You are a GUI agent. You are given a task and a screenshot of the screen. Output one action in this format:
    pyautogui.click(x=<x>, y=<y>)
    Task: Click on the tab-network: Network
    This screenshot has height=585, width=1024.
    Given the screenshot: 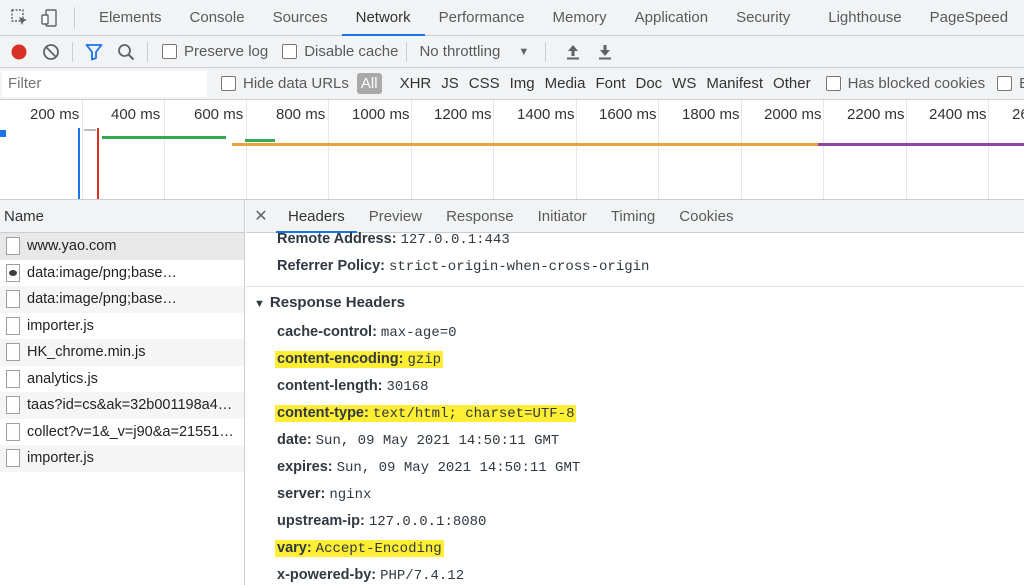 What is the action you would take?
    pyautogui.click(x=383, y=18)
    